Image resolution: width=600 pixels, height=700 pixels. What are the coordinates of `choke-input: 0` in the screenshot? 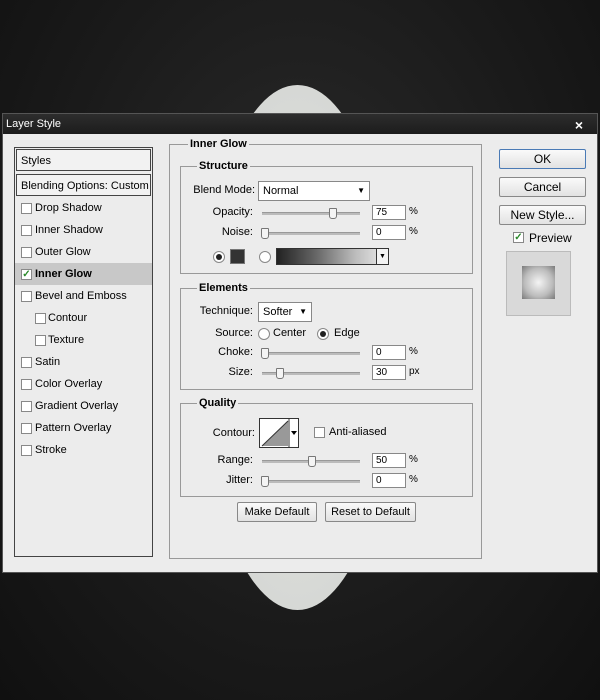 It's located at (389, 352).